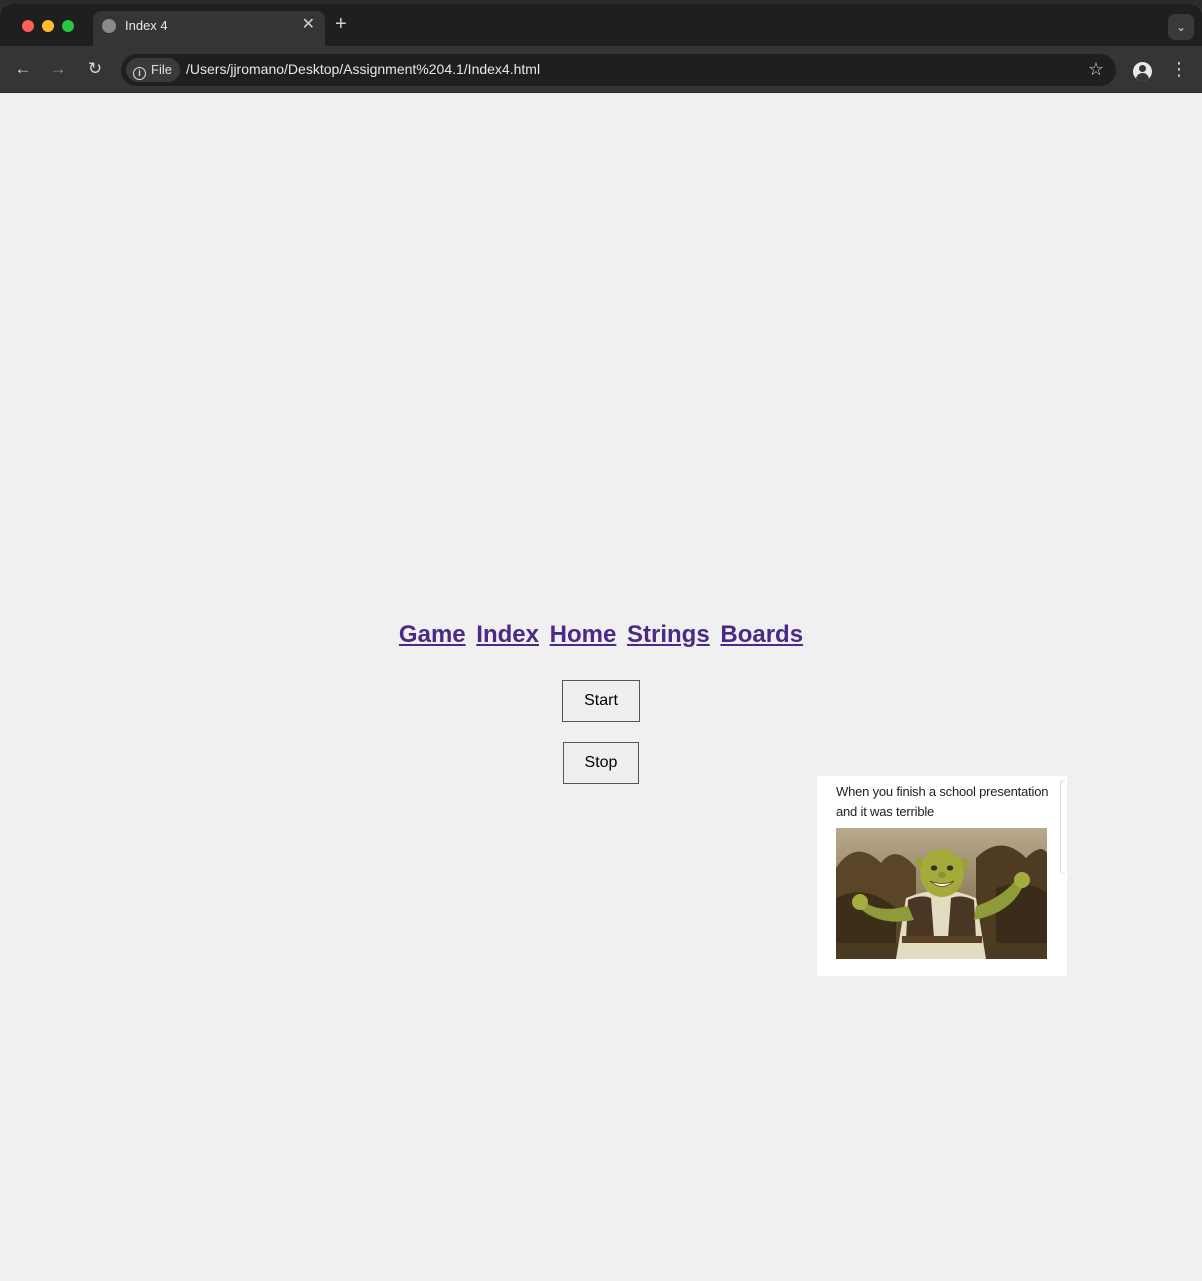  Describe the element at coordinates (601, 25) in the screenshot. I see `tab-strip: Index 4 ✕ + ⌄` at that location.